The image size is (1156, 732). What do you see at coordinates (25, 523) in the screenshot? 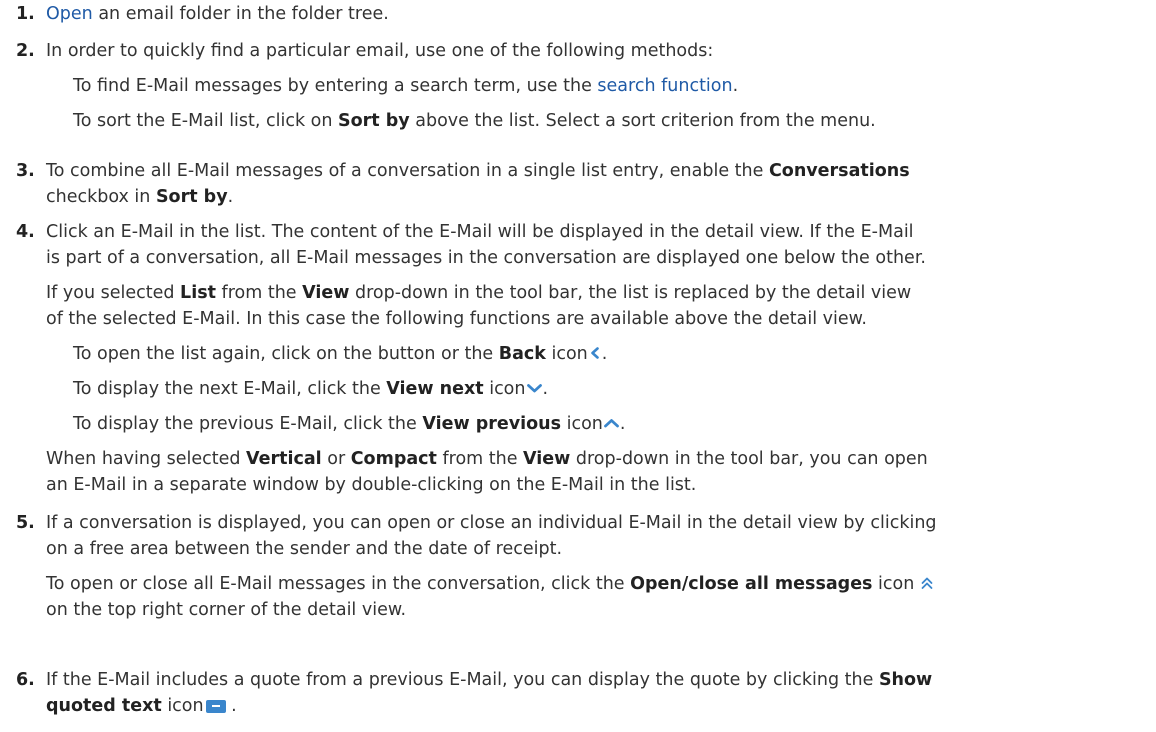
I see `step-number: 5.` at bounding box center [25, 523].